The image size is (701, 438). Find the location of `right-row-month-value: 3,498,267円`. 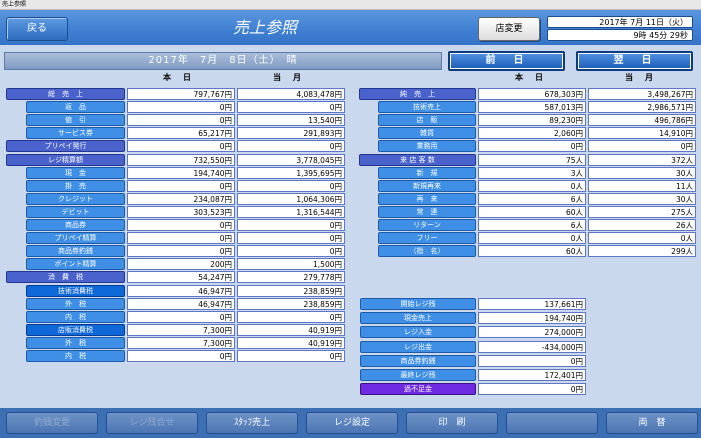

right-row-month-value: 3,498,267円 is located at coordinates (642, 94).